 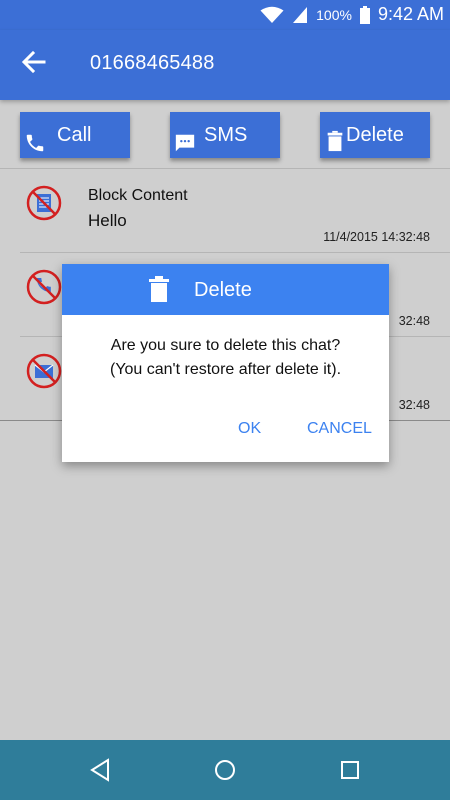 I want to click on delete-label: Delete, so click(x=375, y=135).